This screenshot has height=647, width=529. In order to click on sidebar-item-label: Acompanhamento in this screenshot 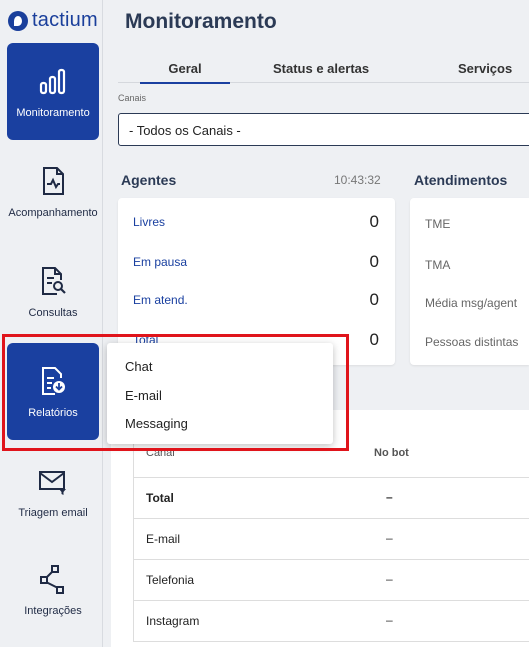, I will do `click(53, 212)`.